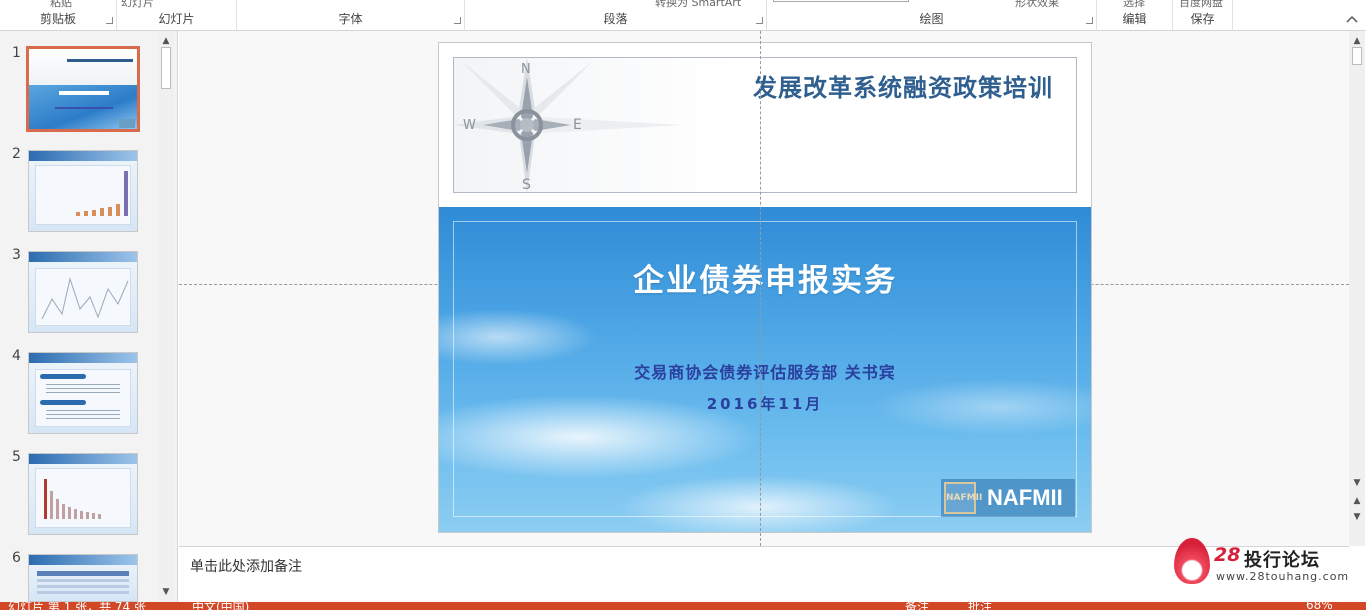  Describe the element at coordinates (1025, 497) in the screenshot. I see `logo-text: NAFMII` at that location.